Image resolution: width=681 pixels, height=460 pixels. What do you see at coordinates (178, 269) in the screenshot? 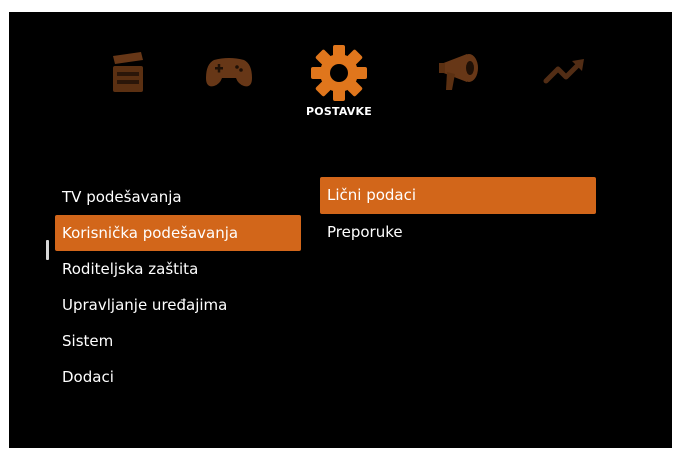
I see `menu-item-parental-control: Roditeljska zaštita` at bounding box center [178, 269].